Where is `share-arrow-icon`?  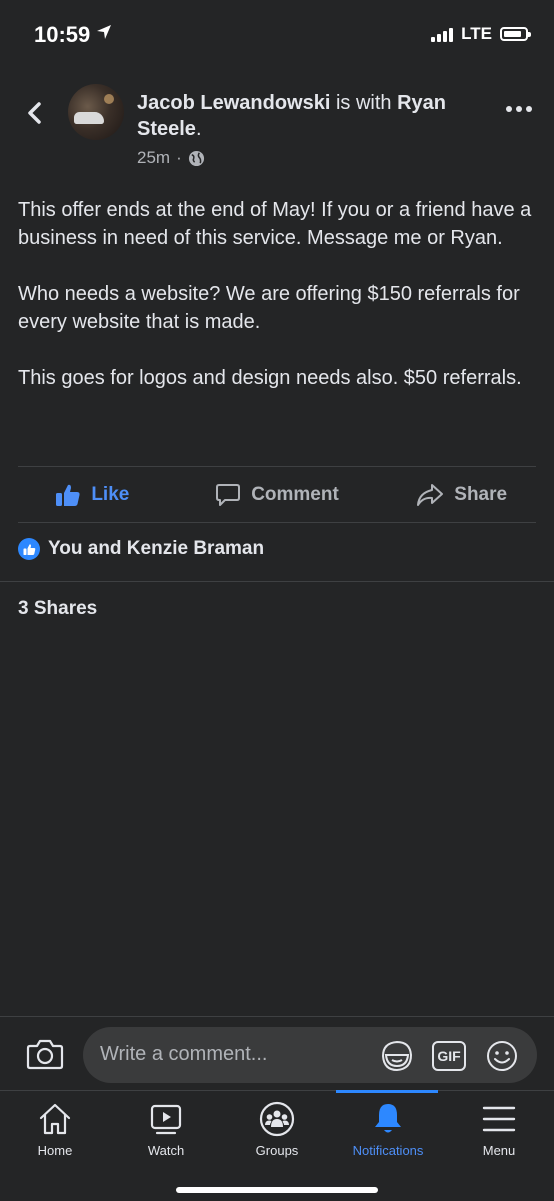 share-arrow-icon is located at coordinates (430, 495).